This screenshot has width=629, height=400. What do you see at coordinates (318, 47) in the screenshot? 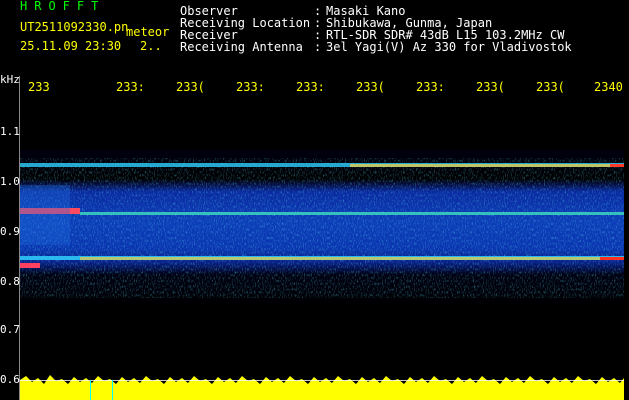
I see `antenna-sep: :` at bounding box center [318, 47].